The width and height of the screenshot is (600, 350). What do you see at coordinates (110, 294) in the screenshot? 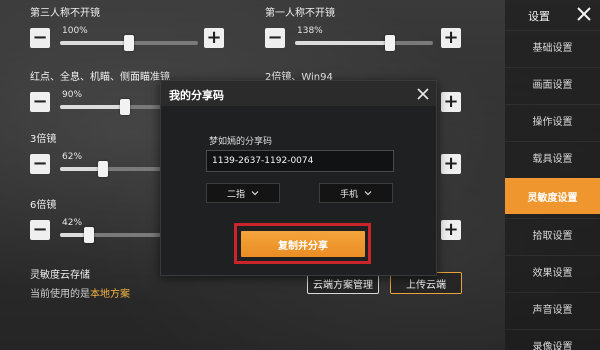
I see `cloud-current-plan-name: 本地方案` at bounding box center [110, 294].